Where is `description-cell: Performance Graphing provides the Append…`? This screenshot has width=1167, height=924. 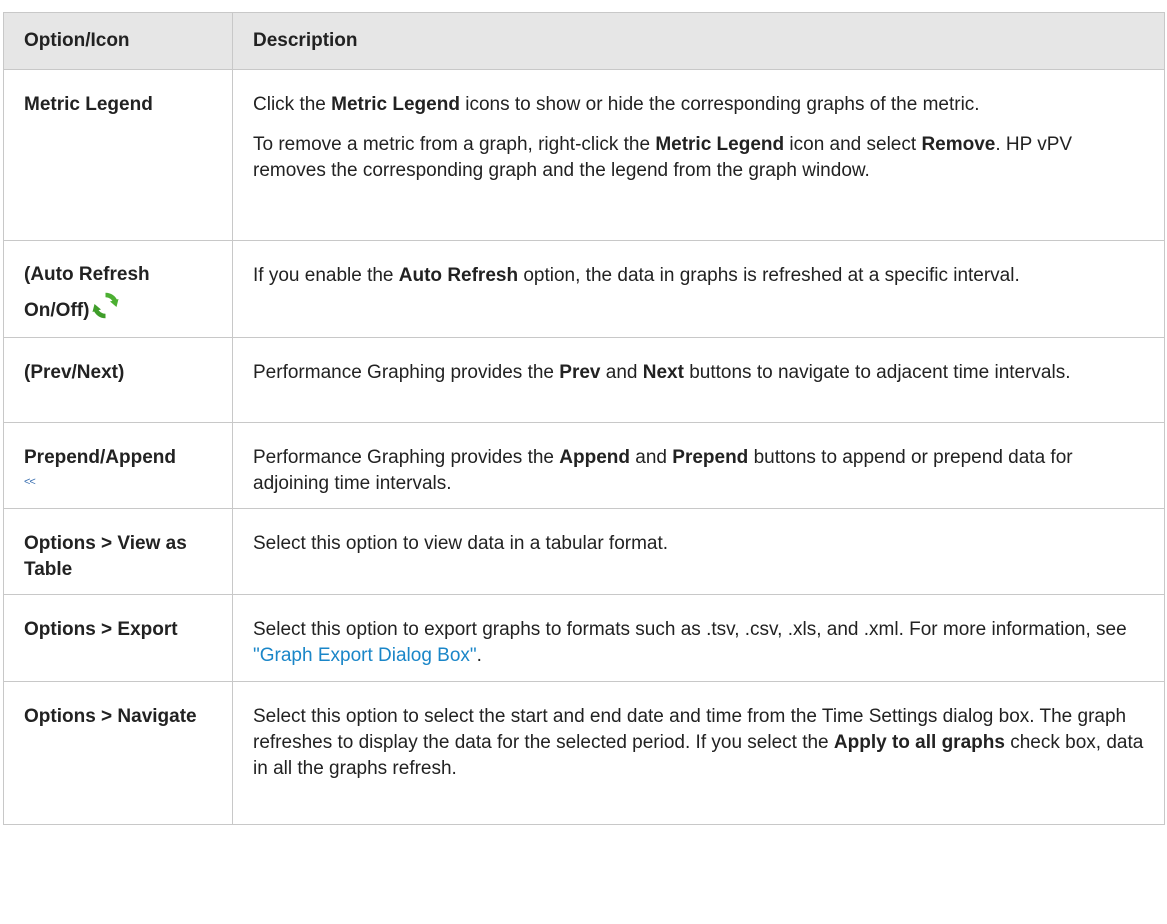 description-cell: Performance Graphing provides the Append… is located at coordinates (698, 465).